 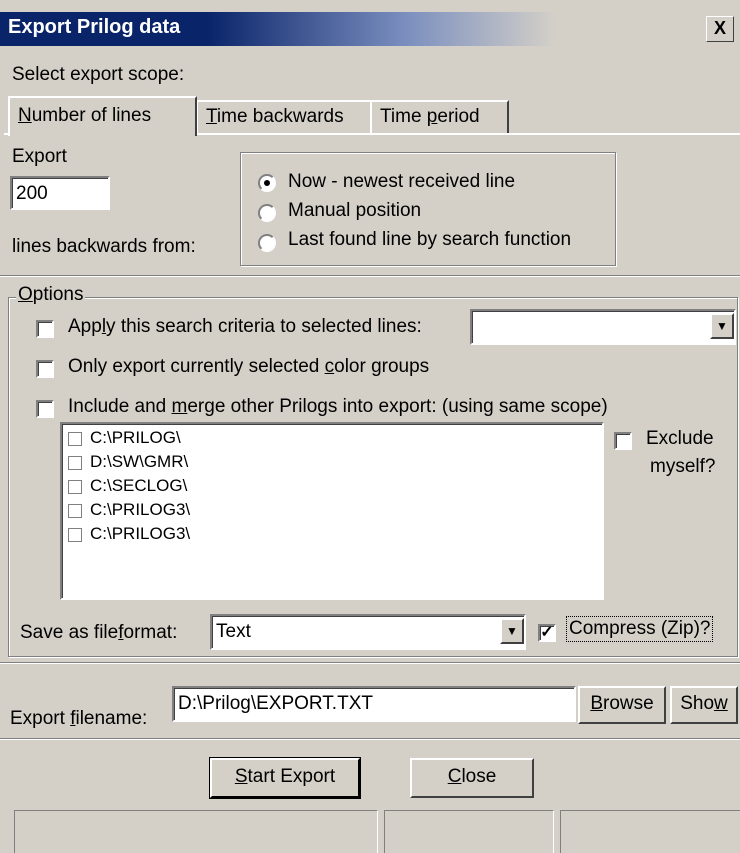 What do you see at coordinates (104, 246) in the screenshot?
I see `lines-from-label: lines backwards from:` at bounding box center [104, 246].